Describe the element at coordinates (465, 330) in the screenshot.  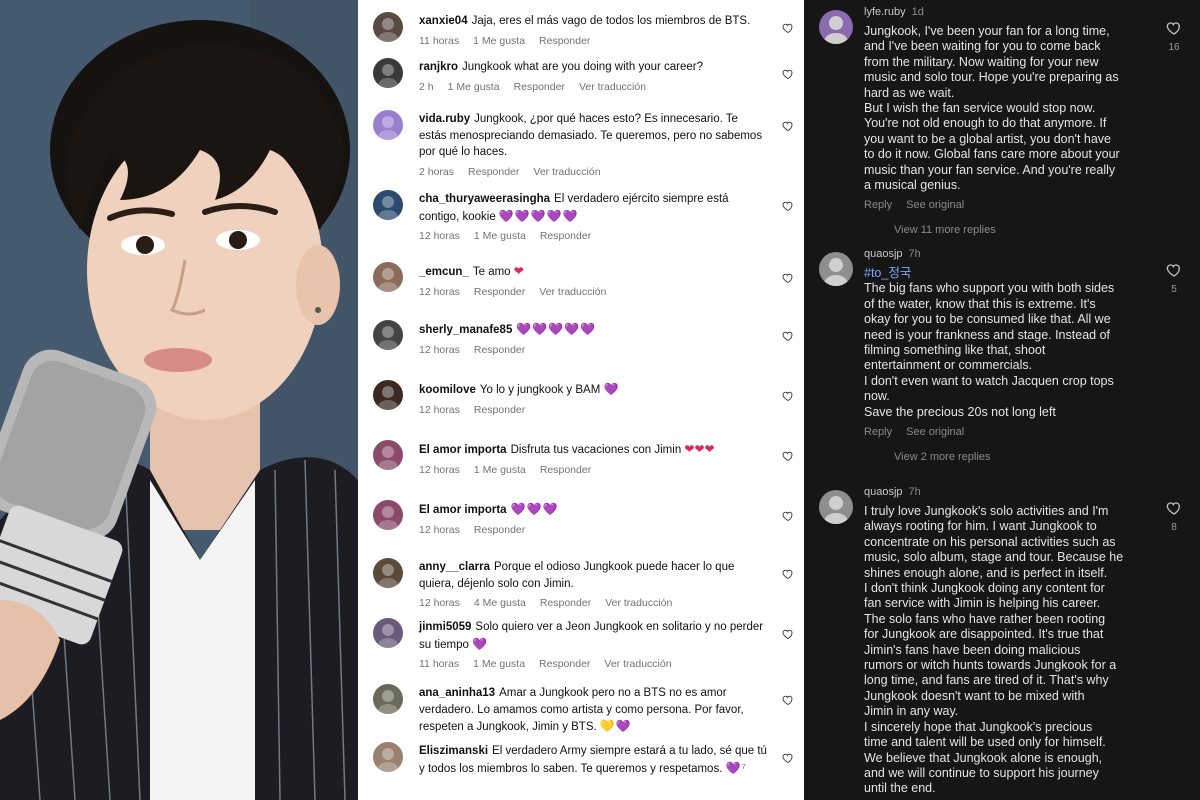
I see `comment-username: sherly_manafe85` at that location.